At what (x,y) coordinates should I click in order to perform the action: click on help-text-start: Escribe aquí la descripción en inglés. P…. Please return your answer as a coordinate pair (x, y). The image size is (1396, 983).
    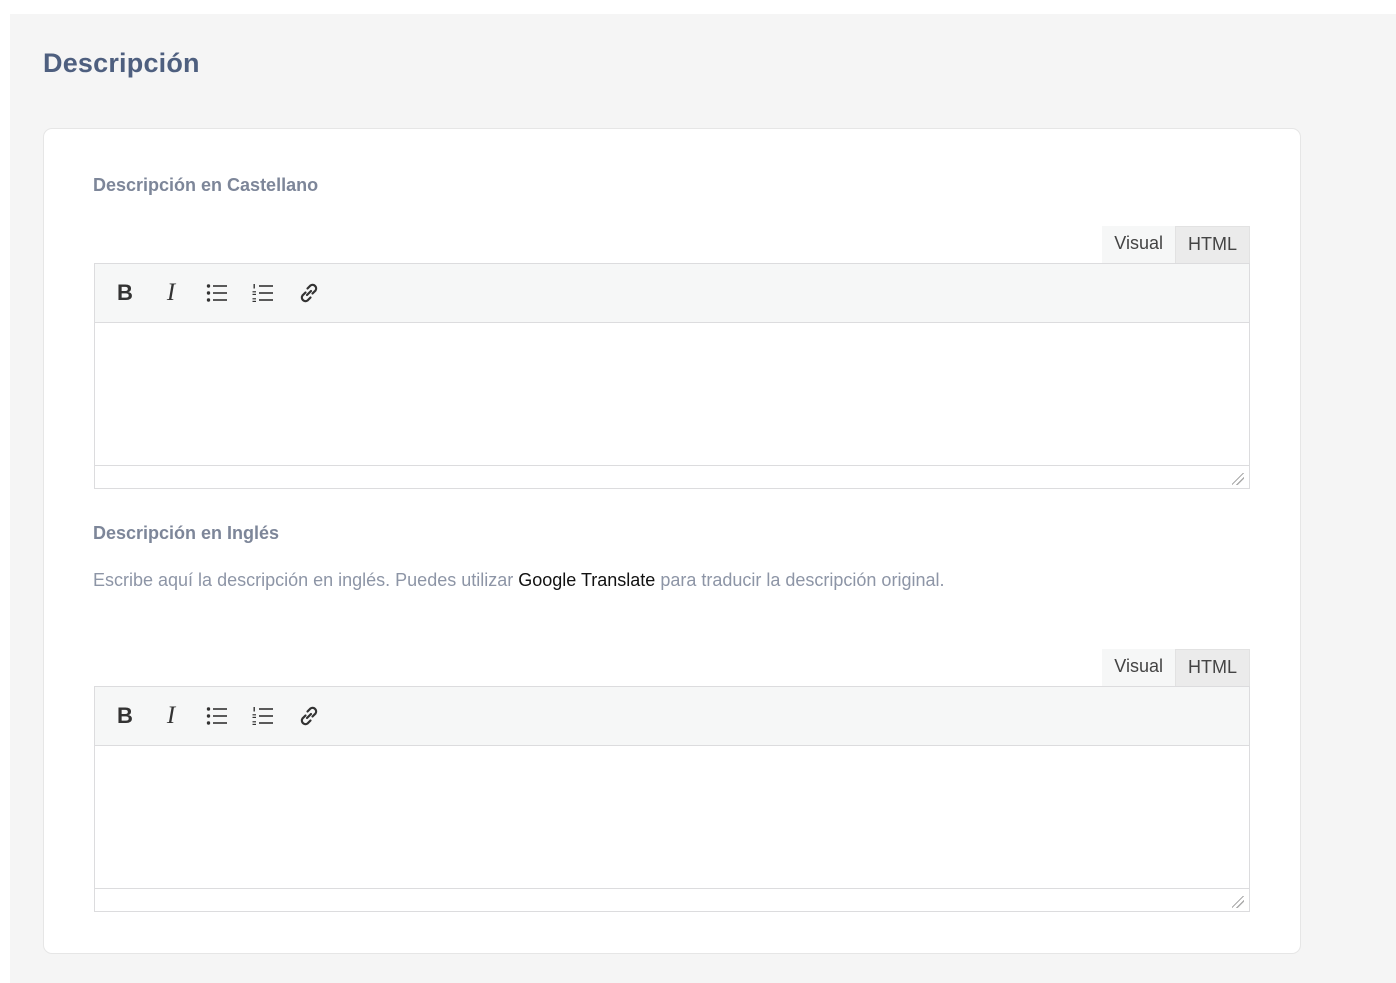
    Looking at the image, I should click on (306, 580).